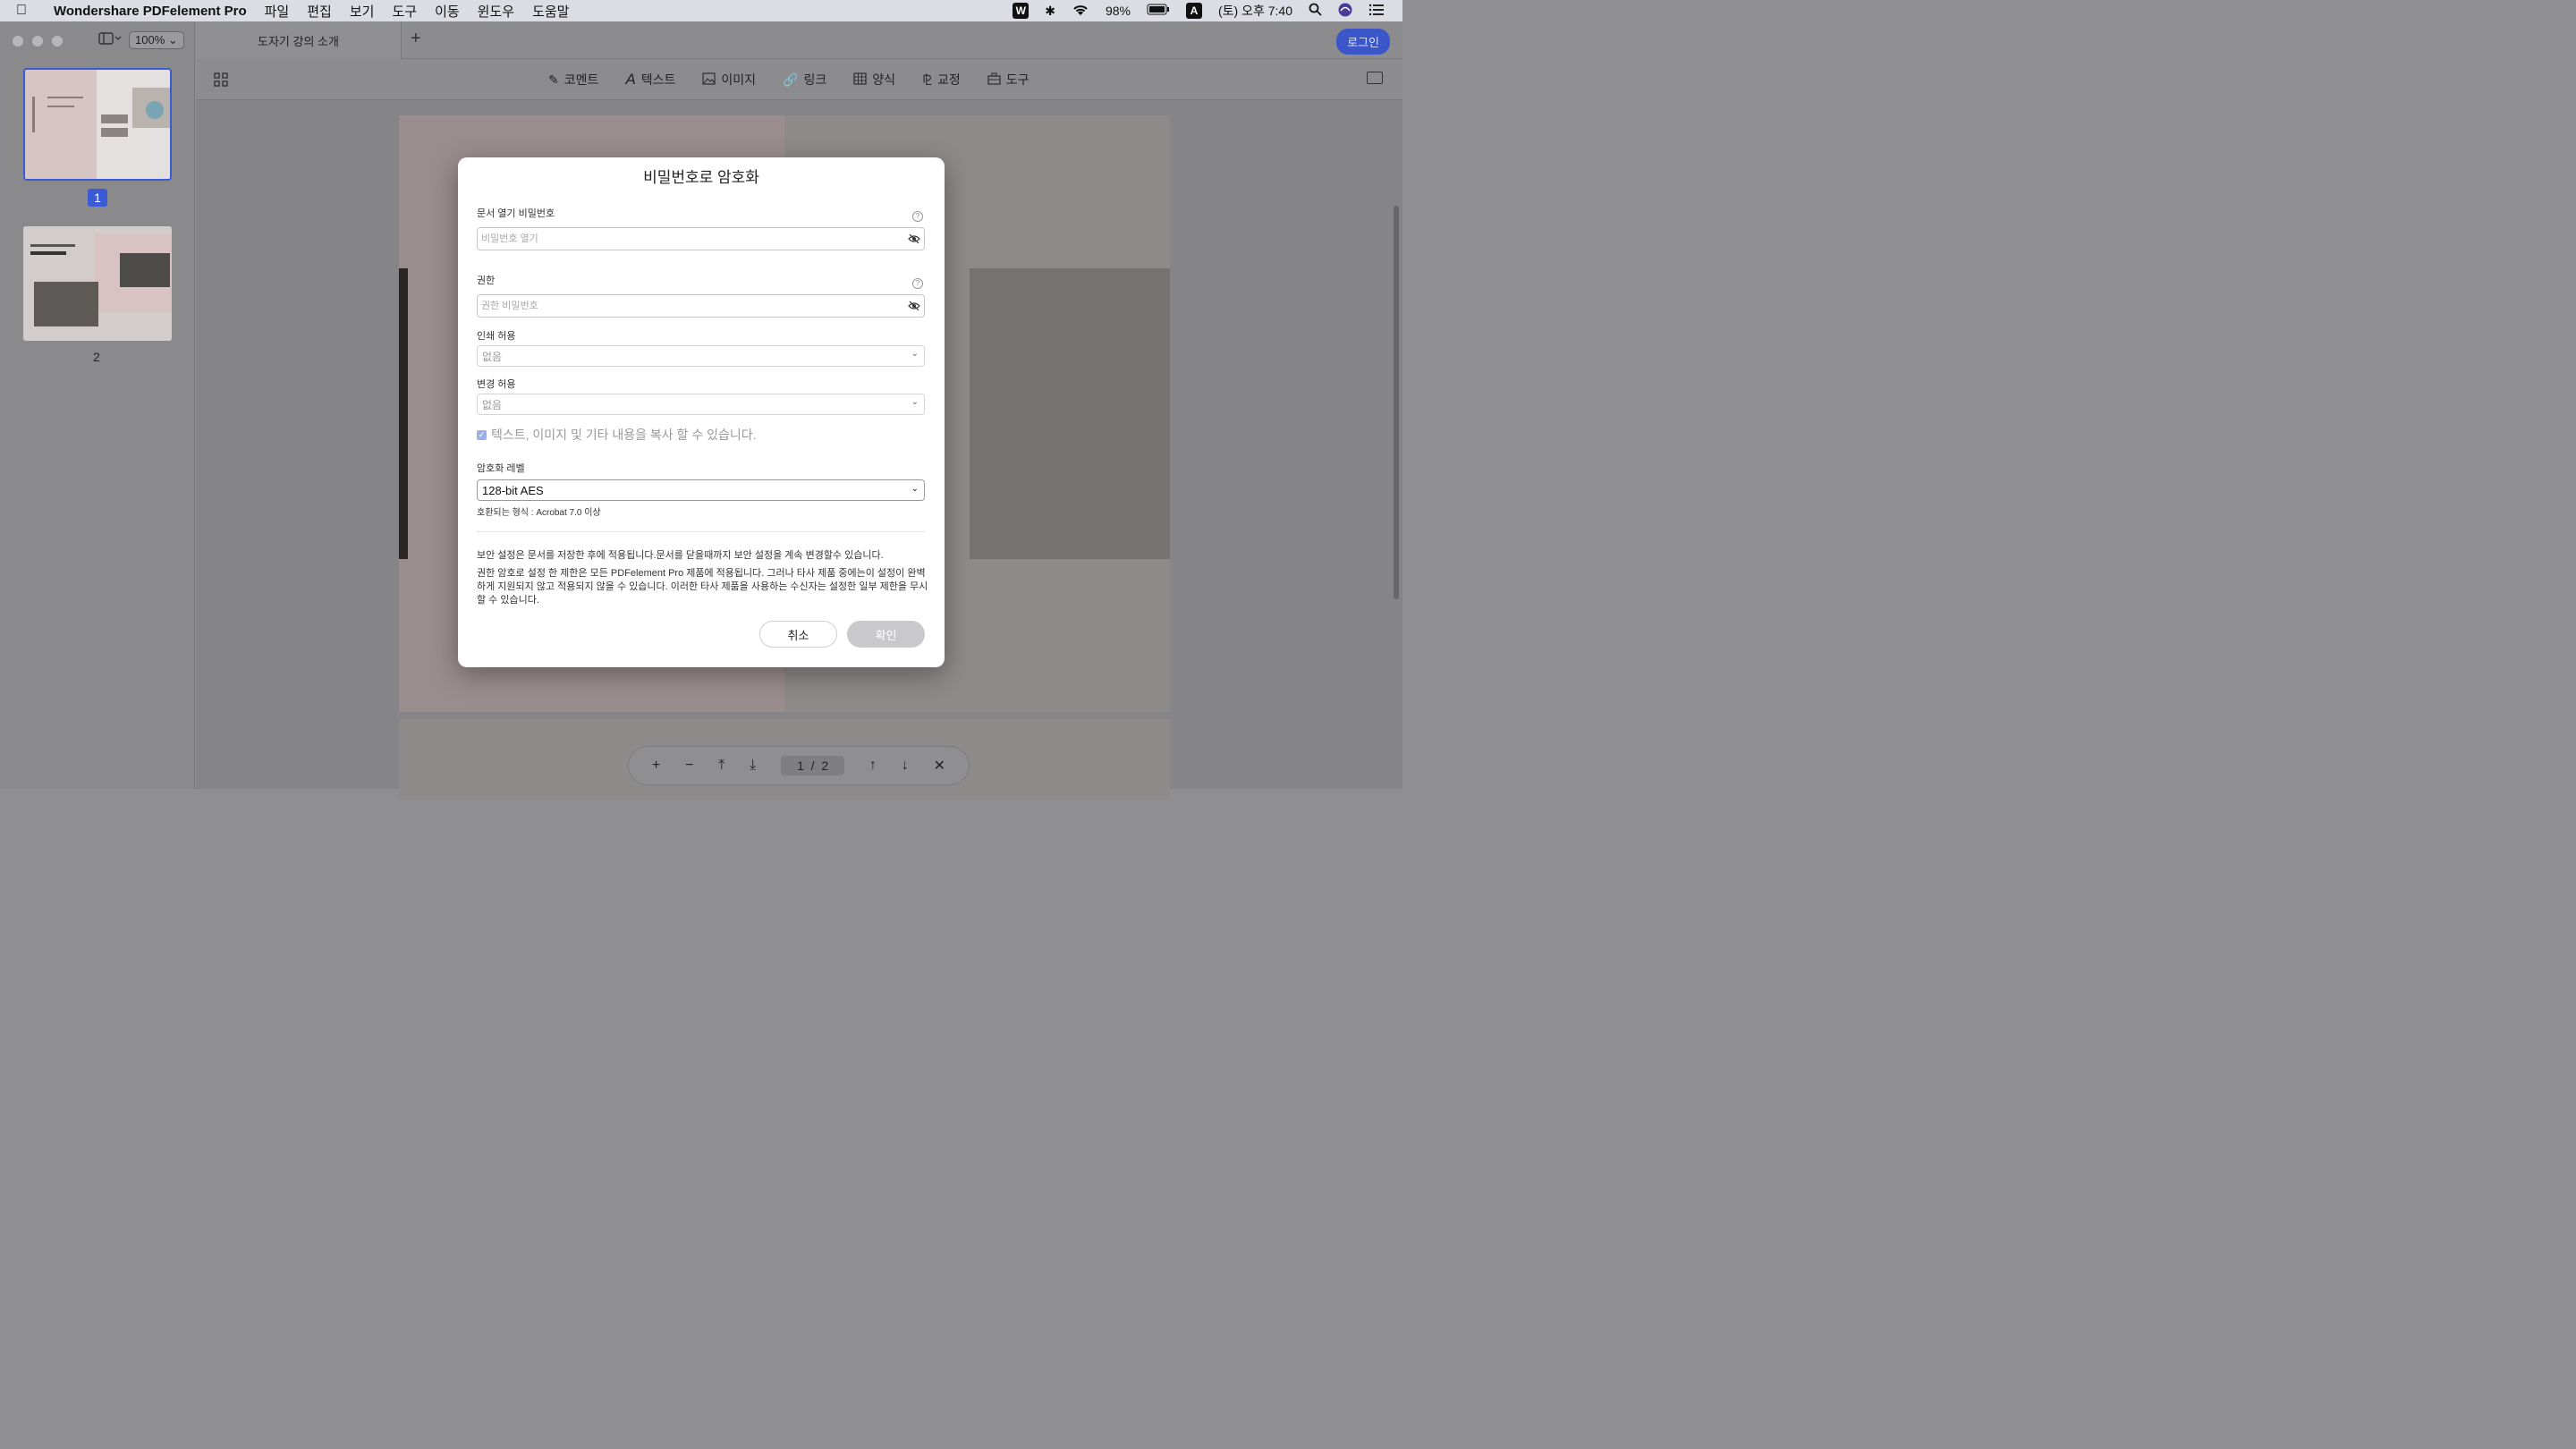 The height and width of the screenshot is (1449, 2576). What do you see at coordinates (96, 357) in the screenshot?
I see `page-number-2: 2` at bounding box center [96, 357].